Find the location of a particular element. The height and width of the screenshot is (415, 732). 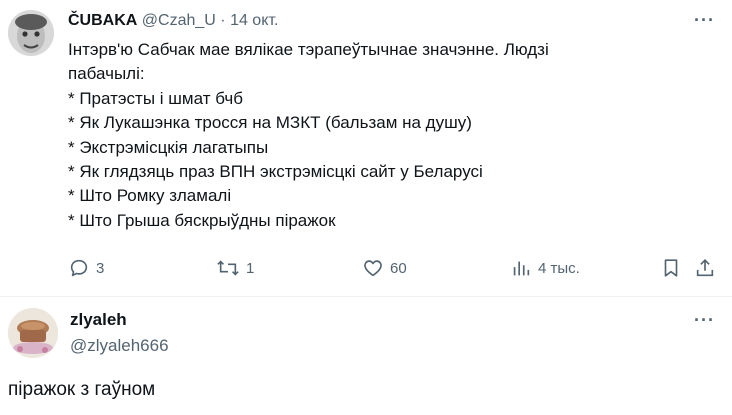

reply-more-options-button: ··· is located at coordinates (704, 320).